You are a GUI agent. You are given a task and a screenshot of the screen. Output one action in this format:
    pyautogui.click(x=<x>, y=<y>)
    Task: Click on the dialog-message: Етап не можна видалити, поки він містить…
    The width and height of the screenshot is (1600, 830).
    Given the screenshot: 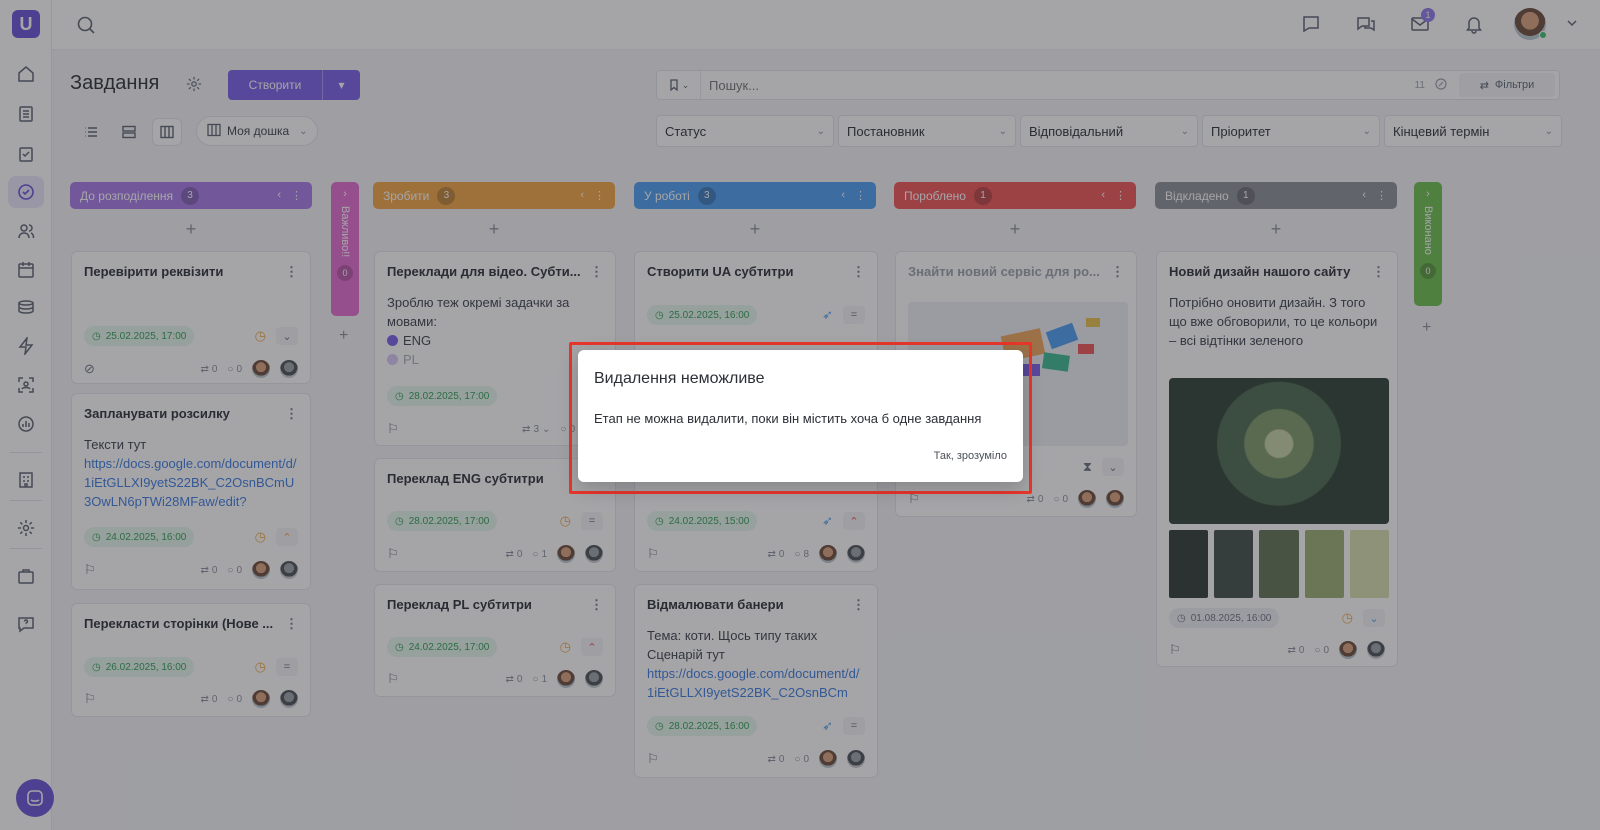 What is the action you would take?
    pyautogui.click(x=788, y=418)
    